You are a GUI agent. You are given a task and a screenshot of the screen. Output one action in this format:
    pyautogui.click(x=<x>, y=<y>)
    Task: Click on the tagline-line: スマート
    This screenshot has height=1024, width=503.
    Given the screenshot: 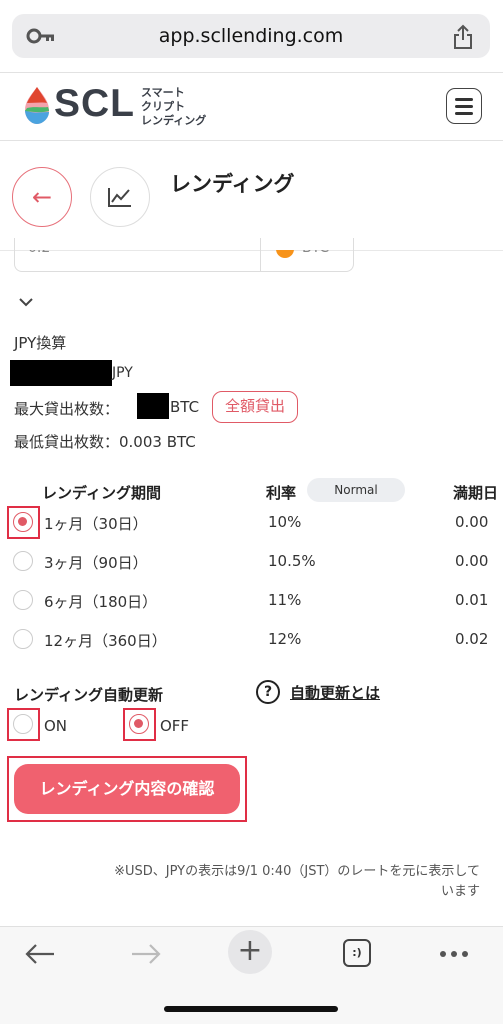 What is the action you would take?
    pyautogui.click(x=163, y=92)
    